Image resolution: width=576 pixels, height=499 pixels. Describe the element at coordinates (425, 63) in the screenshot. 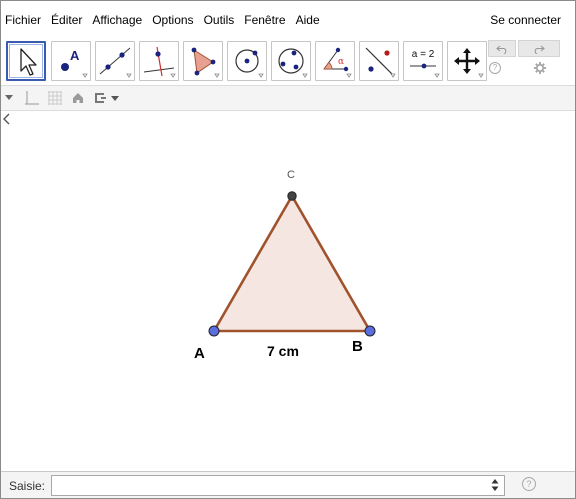

I see `slider-icon: a = 2` at that location.